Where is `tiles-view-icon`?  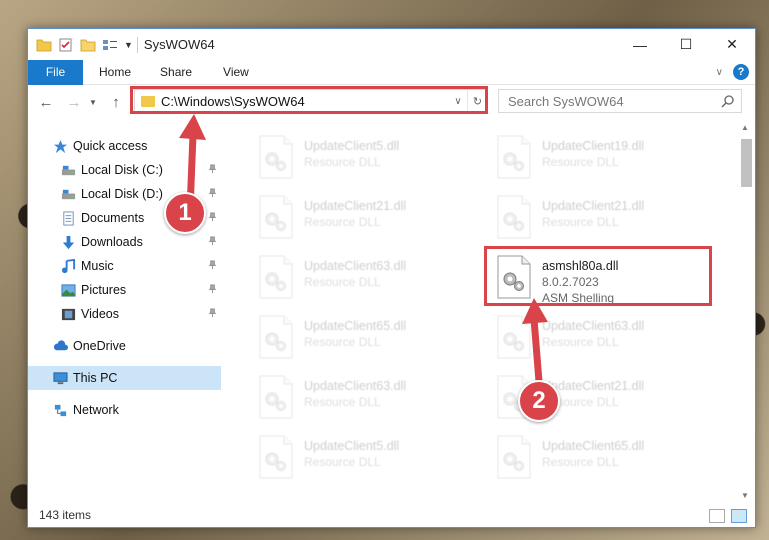
tiles-view-icon is located at coordinates (739, 516).